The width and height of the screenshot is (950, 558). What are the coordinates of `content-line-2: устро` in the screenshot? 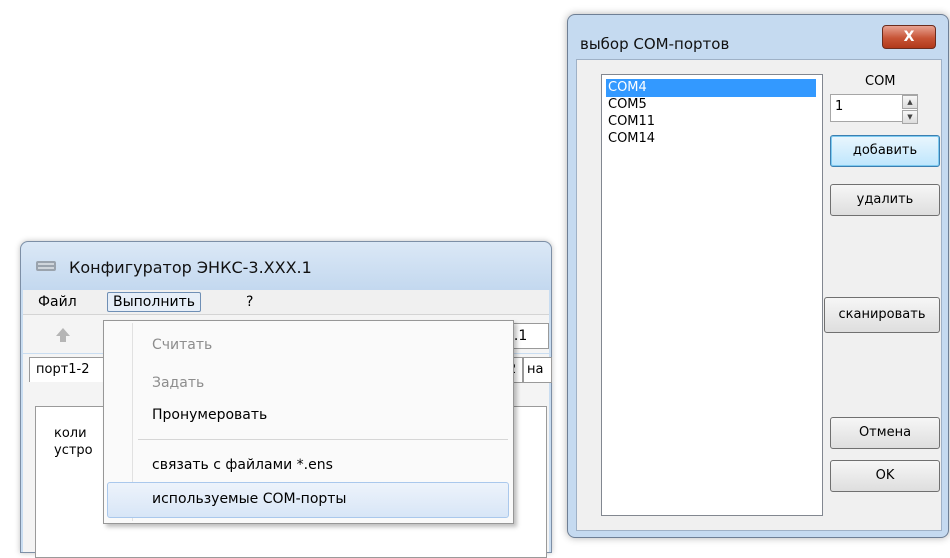 It's located at (73, 450).